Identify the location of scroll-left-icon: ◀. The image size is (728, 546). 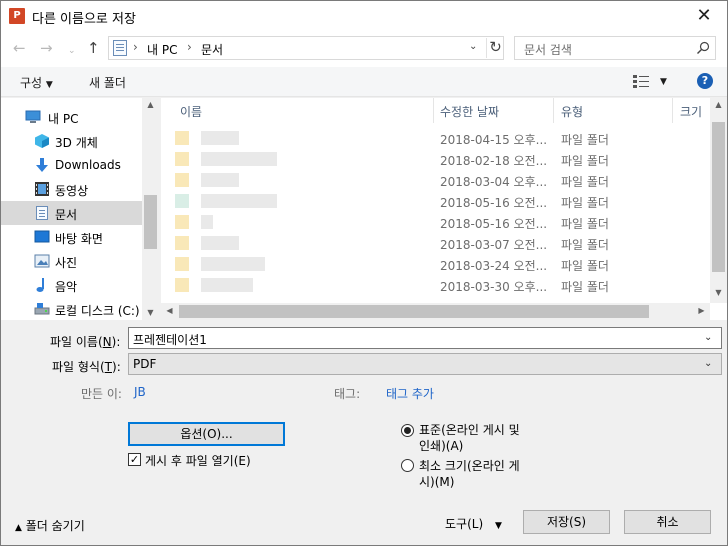
(169, 310).